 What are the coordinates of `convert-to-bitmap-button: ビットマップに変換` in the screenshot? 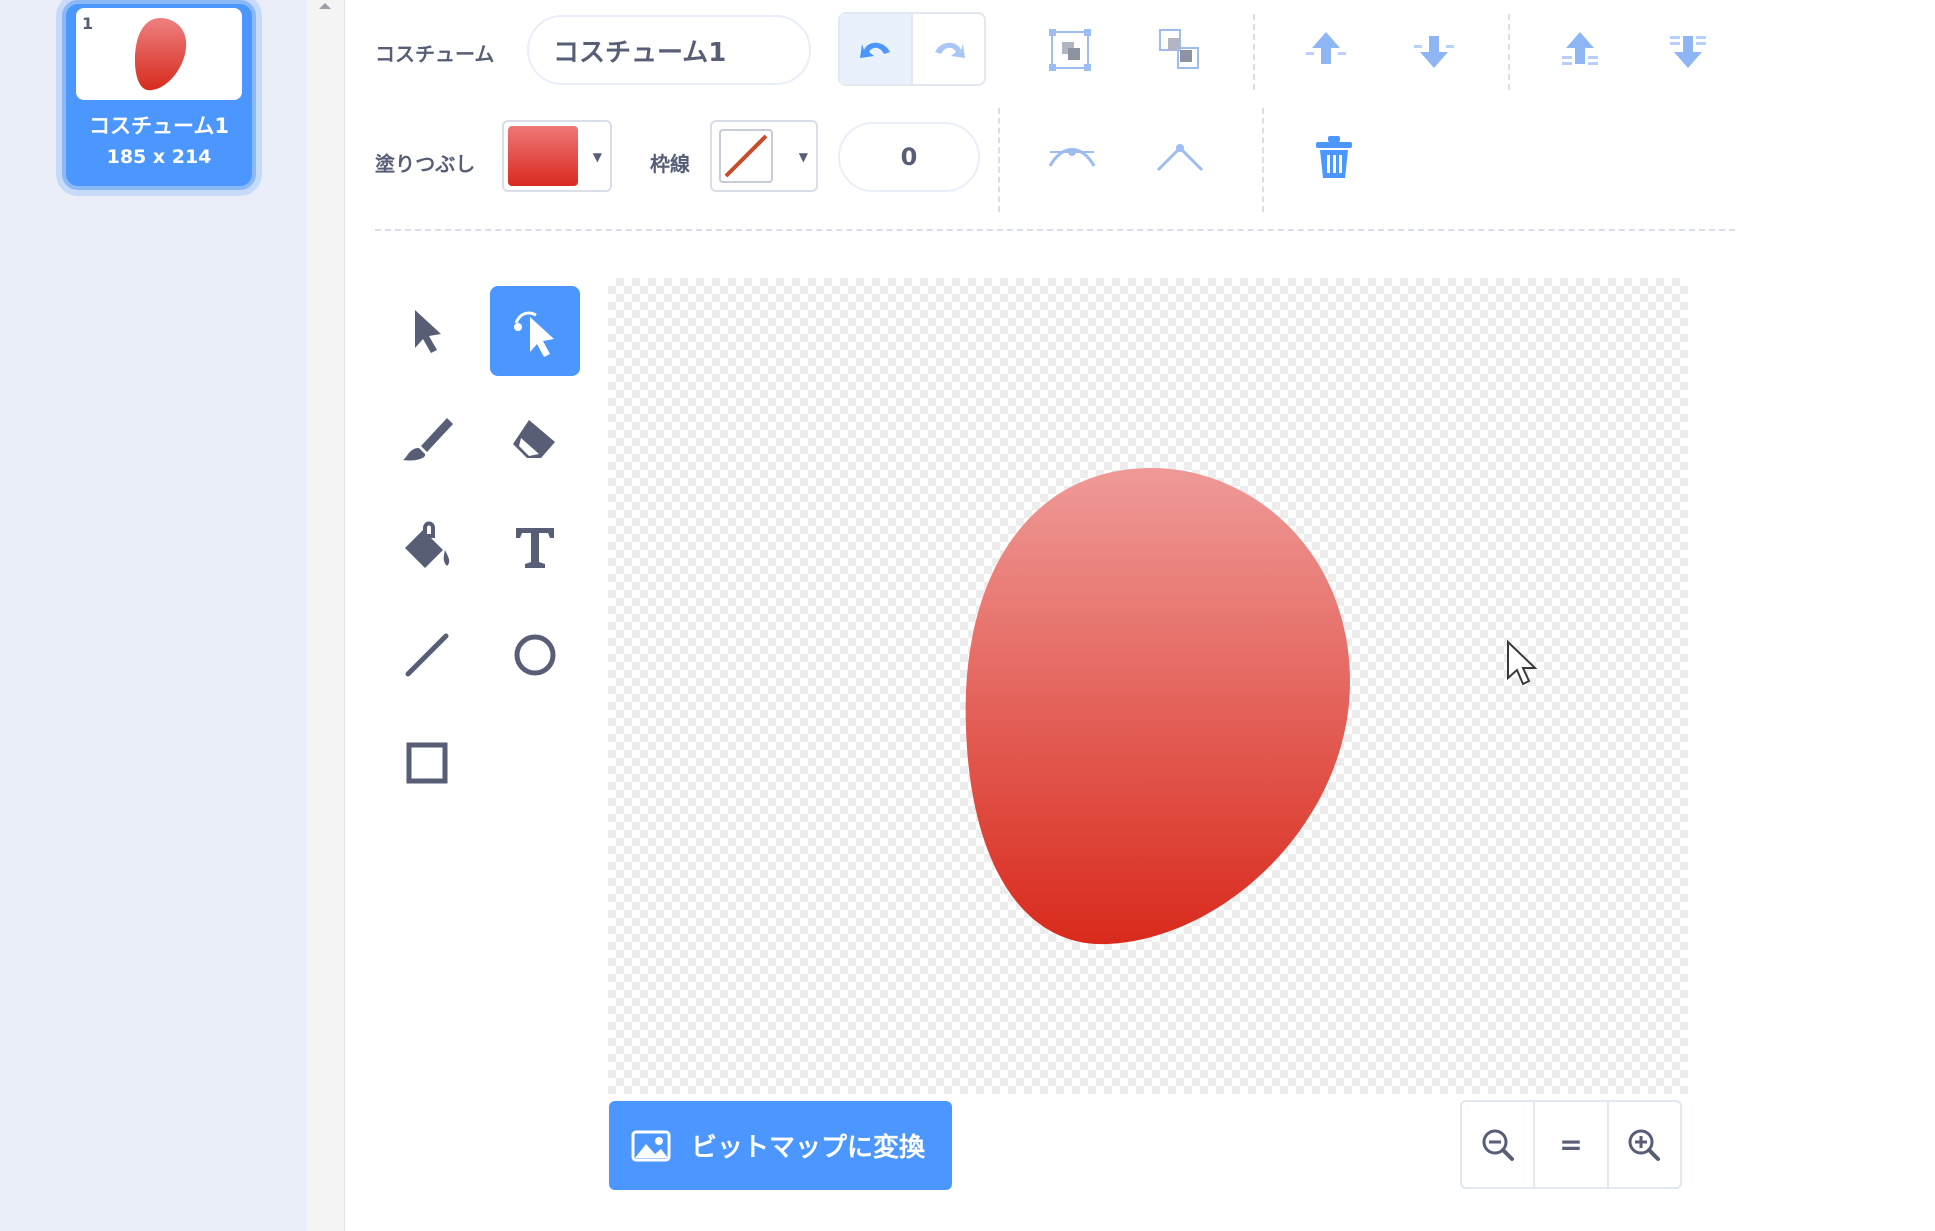 It's located at (780, 1145).